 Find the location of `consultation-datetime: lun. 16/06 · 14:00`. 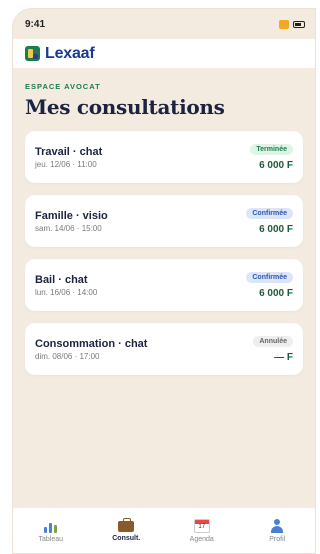

consultation-datetime: lun. 16/06 · 14:00 is located at coordinates (66, 292).